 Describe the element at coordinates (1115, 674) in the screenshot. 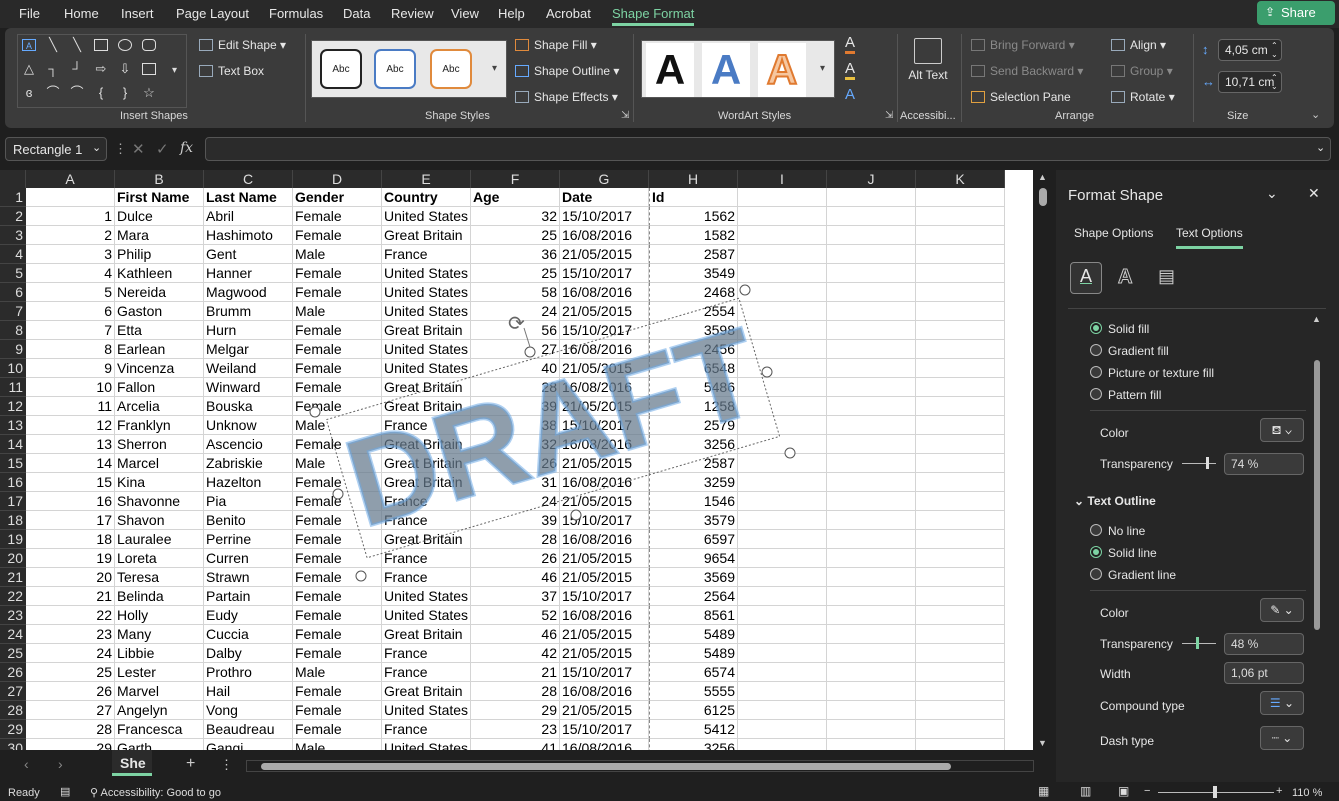

I see `width-label: Width` at that location.